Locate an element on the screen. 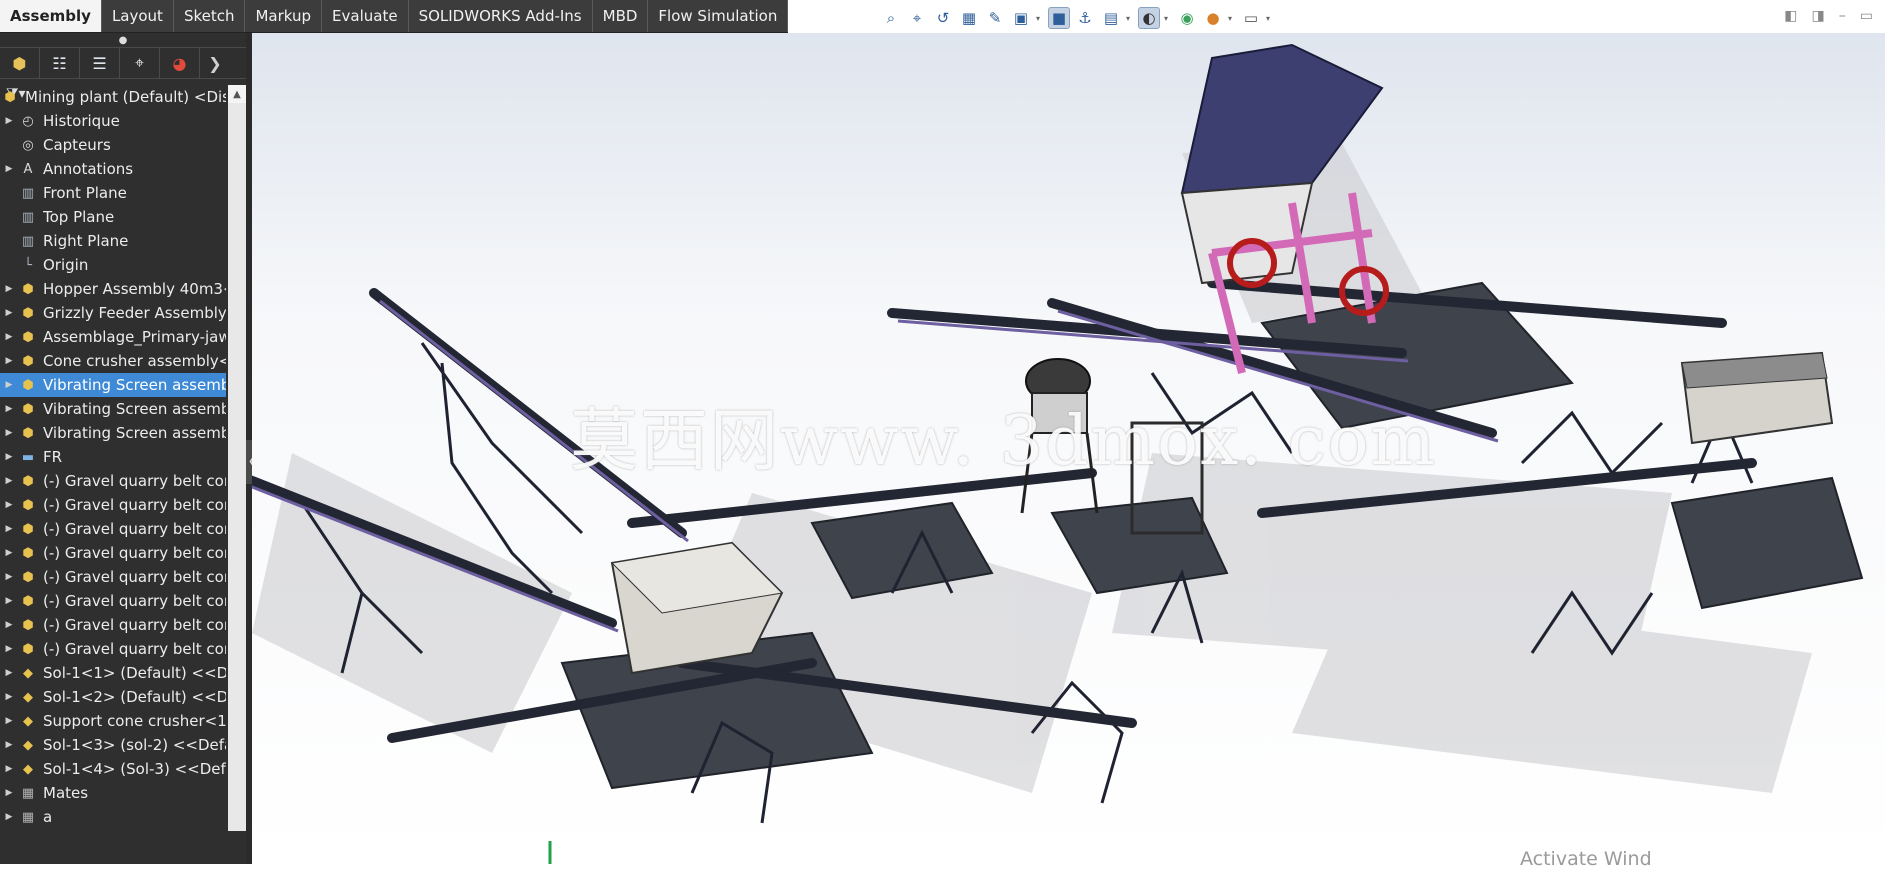  tree-node: ▥ Right Plane is located at coordinates (113, 241).